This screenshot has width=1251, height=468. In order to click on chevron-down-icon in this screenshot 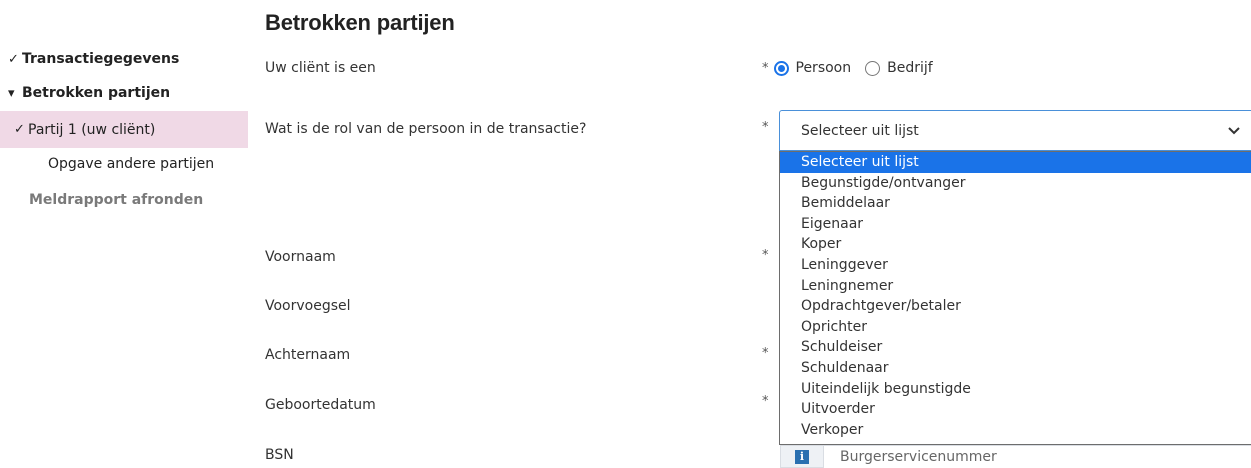, I will do `click(1234, 131)`.